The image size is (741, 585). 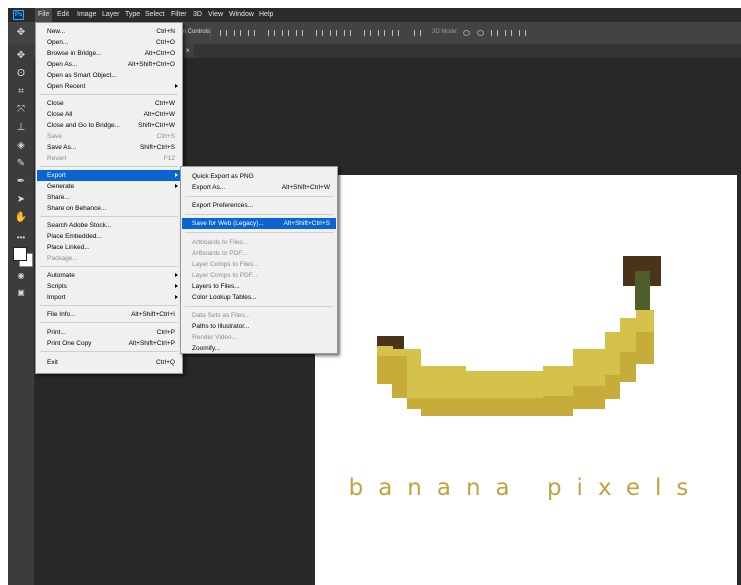 I want to click on 3d-slide-icon, so click(x=508, y=33).